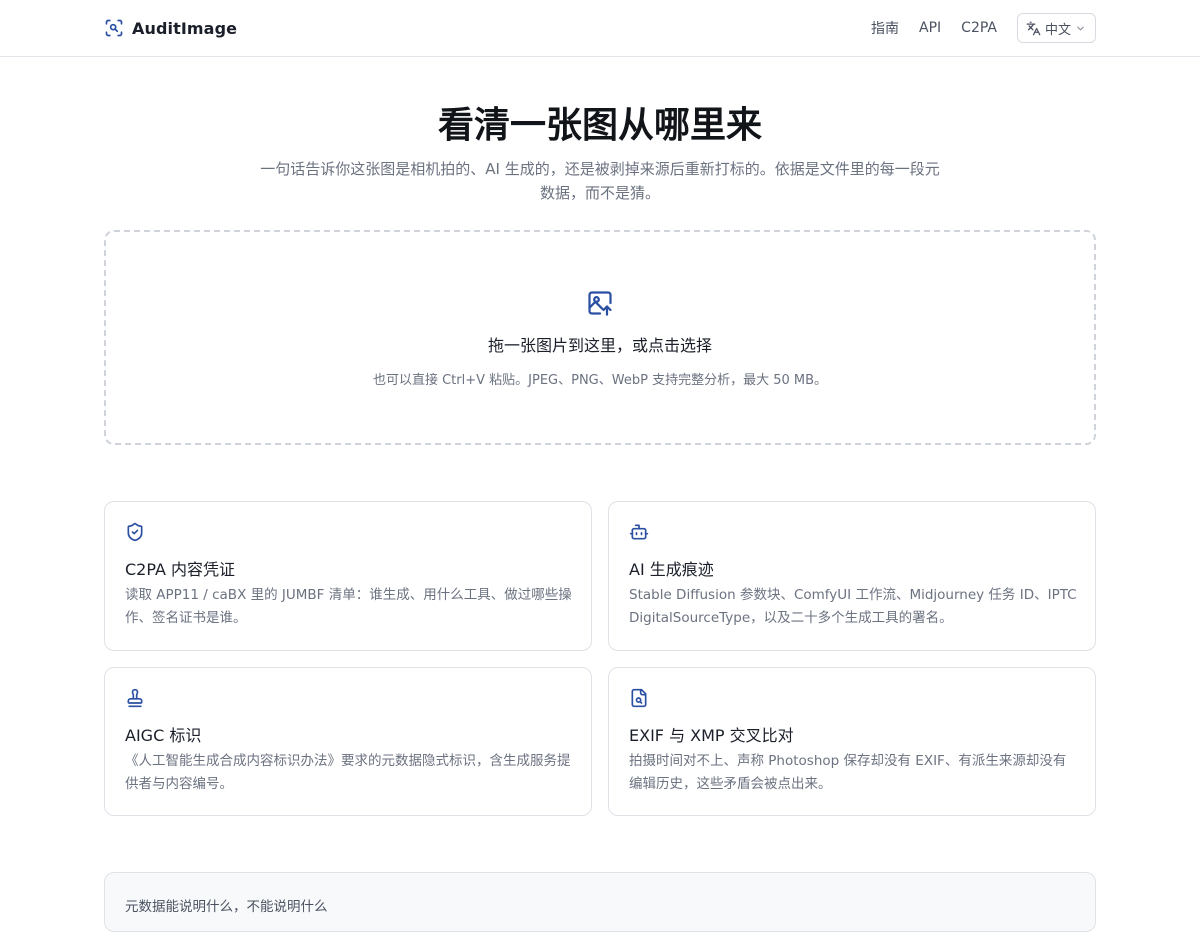 This screenshot has height=932, width=1200. I want to click on image-upload-icon, so click(600, 303).